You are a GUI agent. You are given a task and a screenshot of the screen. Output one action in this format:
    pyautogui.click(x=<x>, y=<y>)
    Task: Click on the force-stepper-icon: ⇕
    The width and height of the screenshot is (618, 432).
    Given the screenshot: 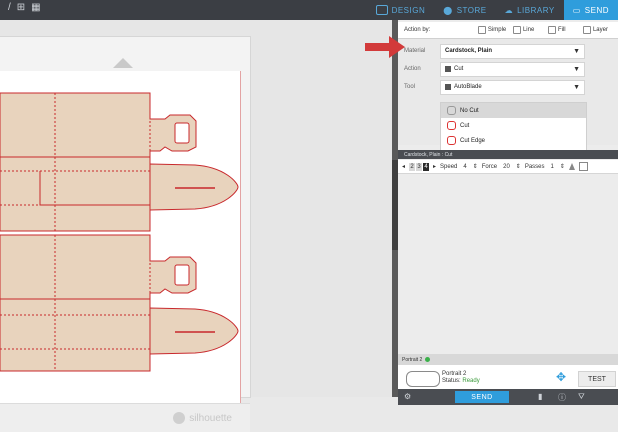 What is the action you would take?
    pyautogui.click(x=518, y=166)
    